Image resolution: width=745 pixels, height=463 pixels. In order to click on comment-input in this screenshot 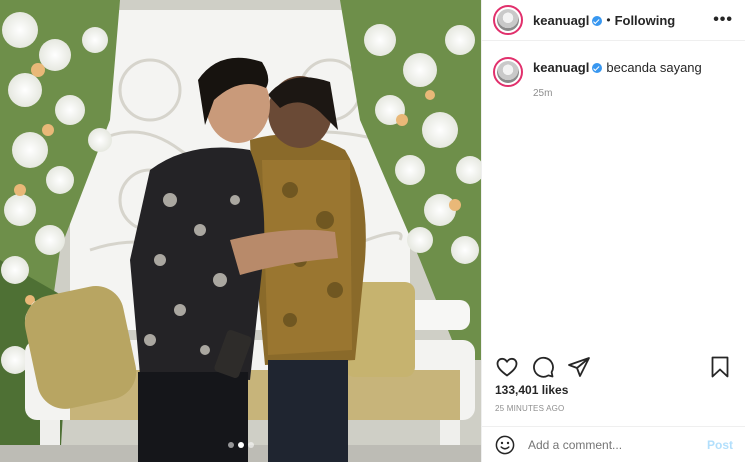, I will do `click(614, 445)`.